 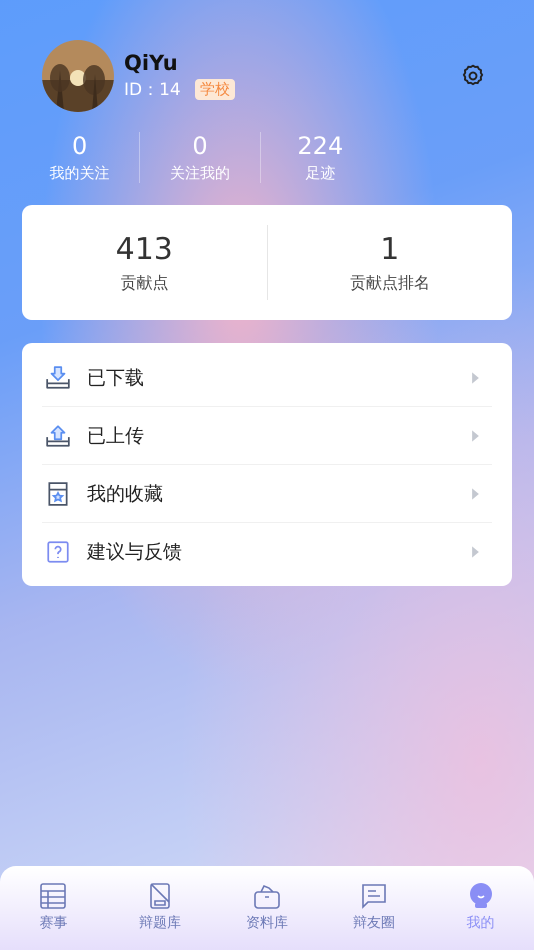 I want to click on contribution-value: 413, so click(x=144, y=249).